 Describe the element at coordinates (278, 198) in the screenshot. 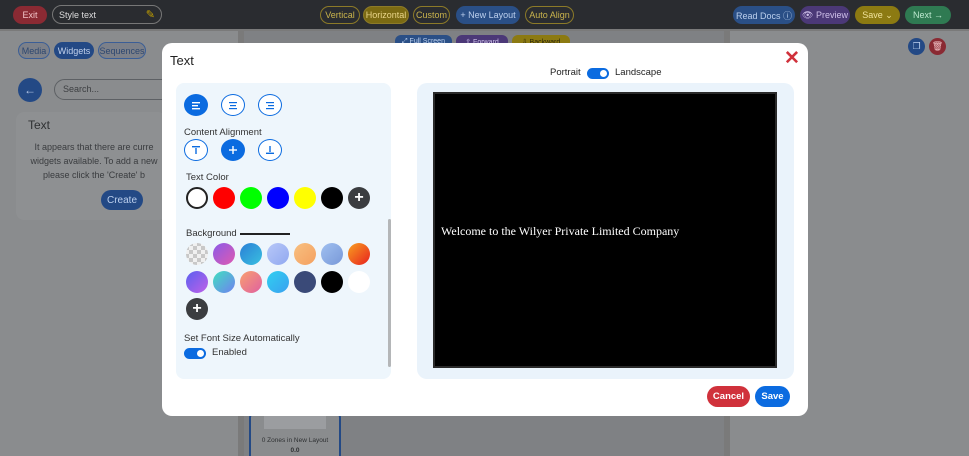

I see `text-color-swatch-blue` at that location.